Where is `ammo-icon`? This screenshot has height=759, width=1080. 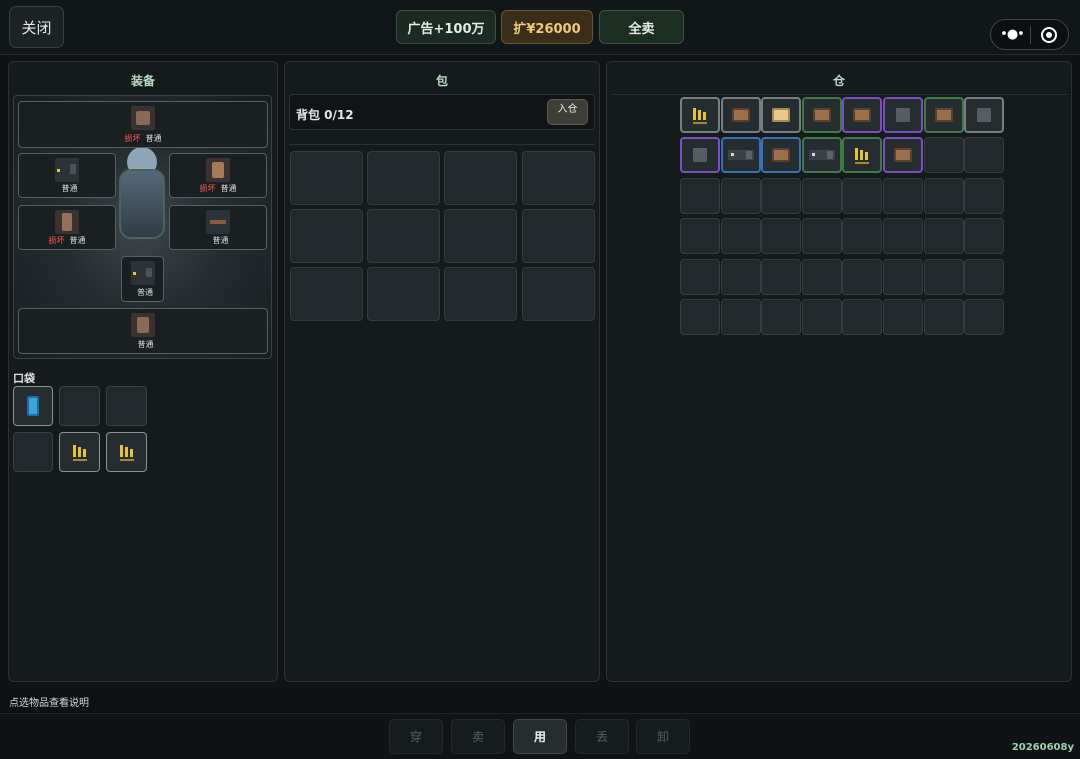
ammo-icon is located at coordinates (862, 155).